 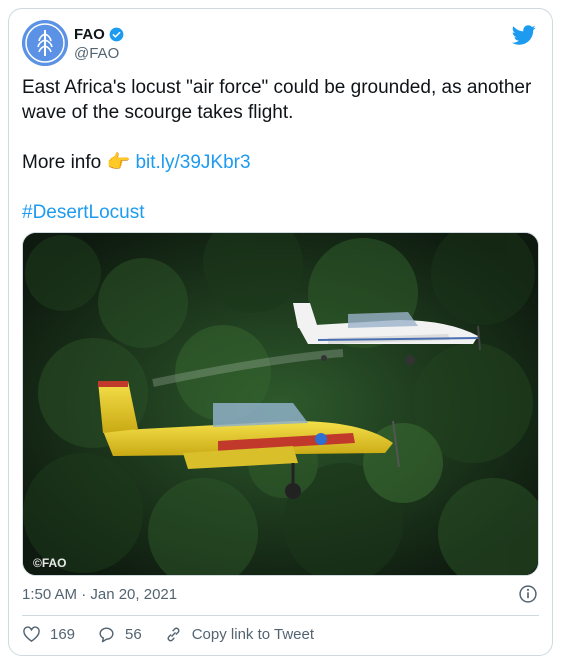 I want to click on reply-count: 56, so click(x=133, y=634).